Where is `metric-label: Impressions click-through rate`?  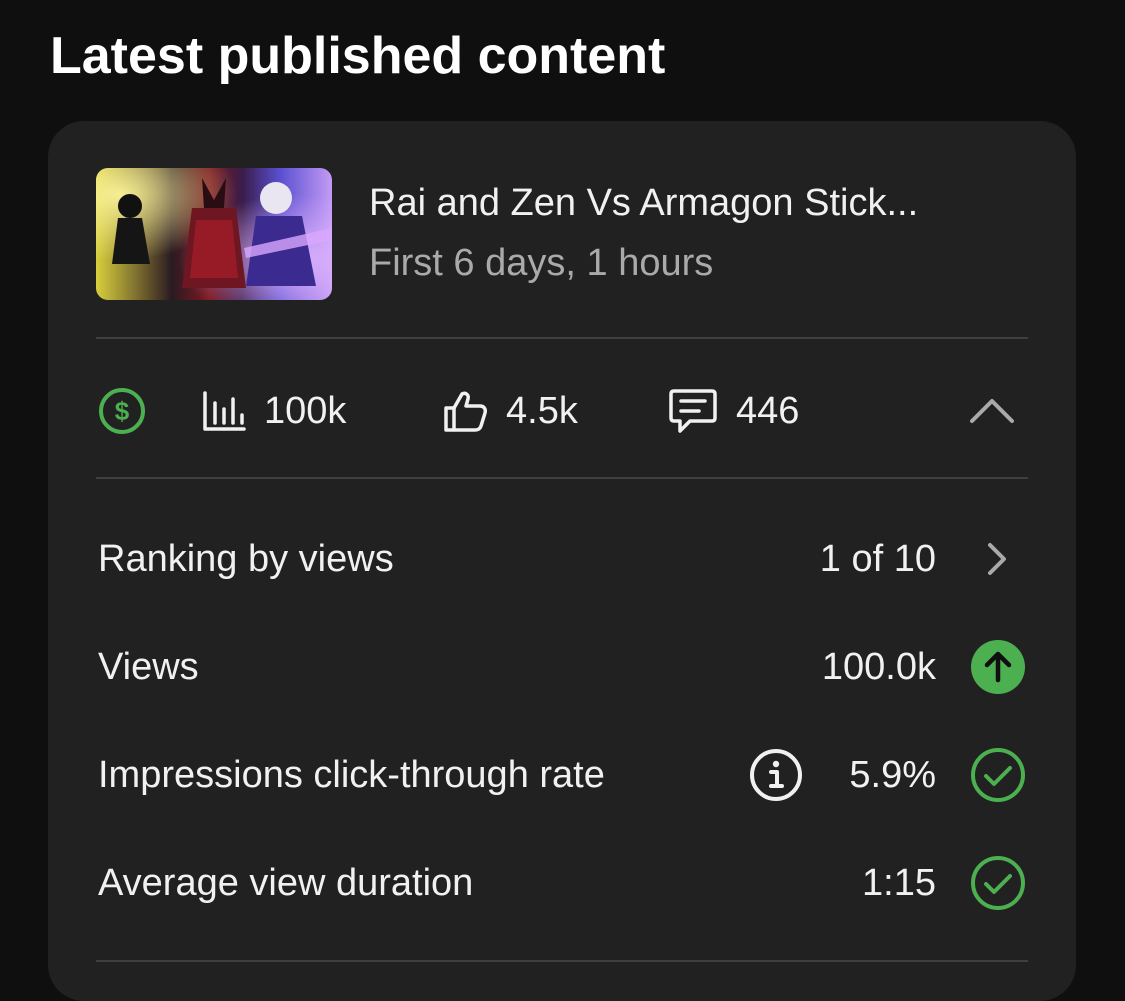
metric-label: Impressions click-through rate is located at coordinates (351, 775).